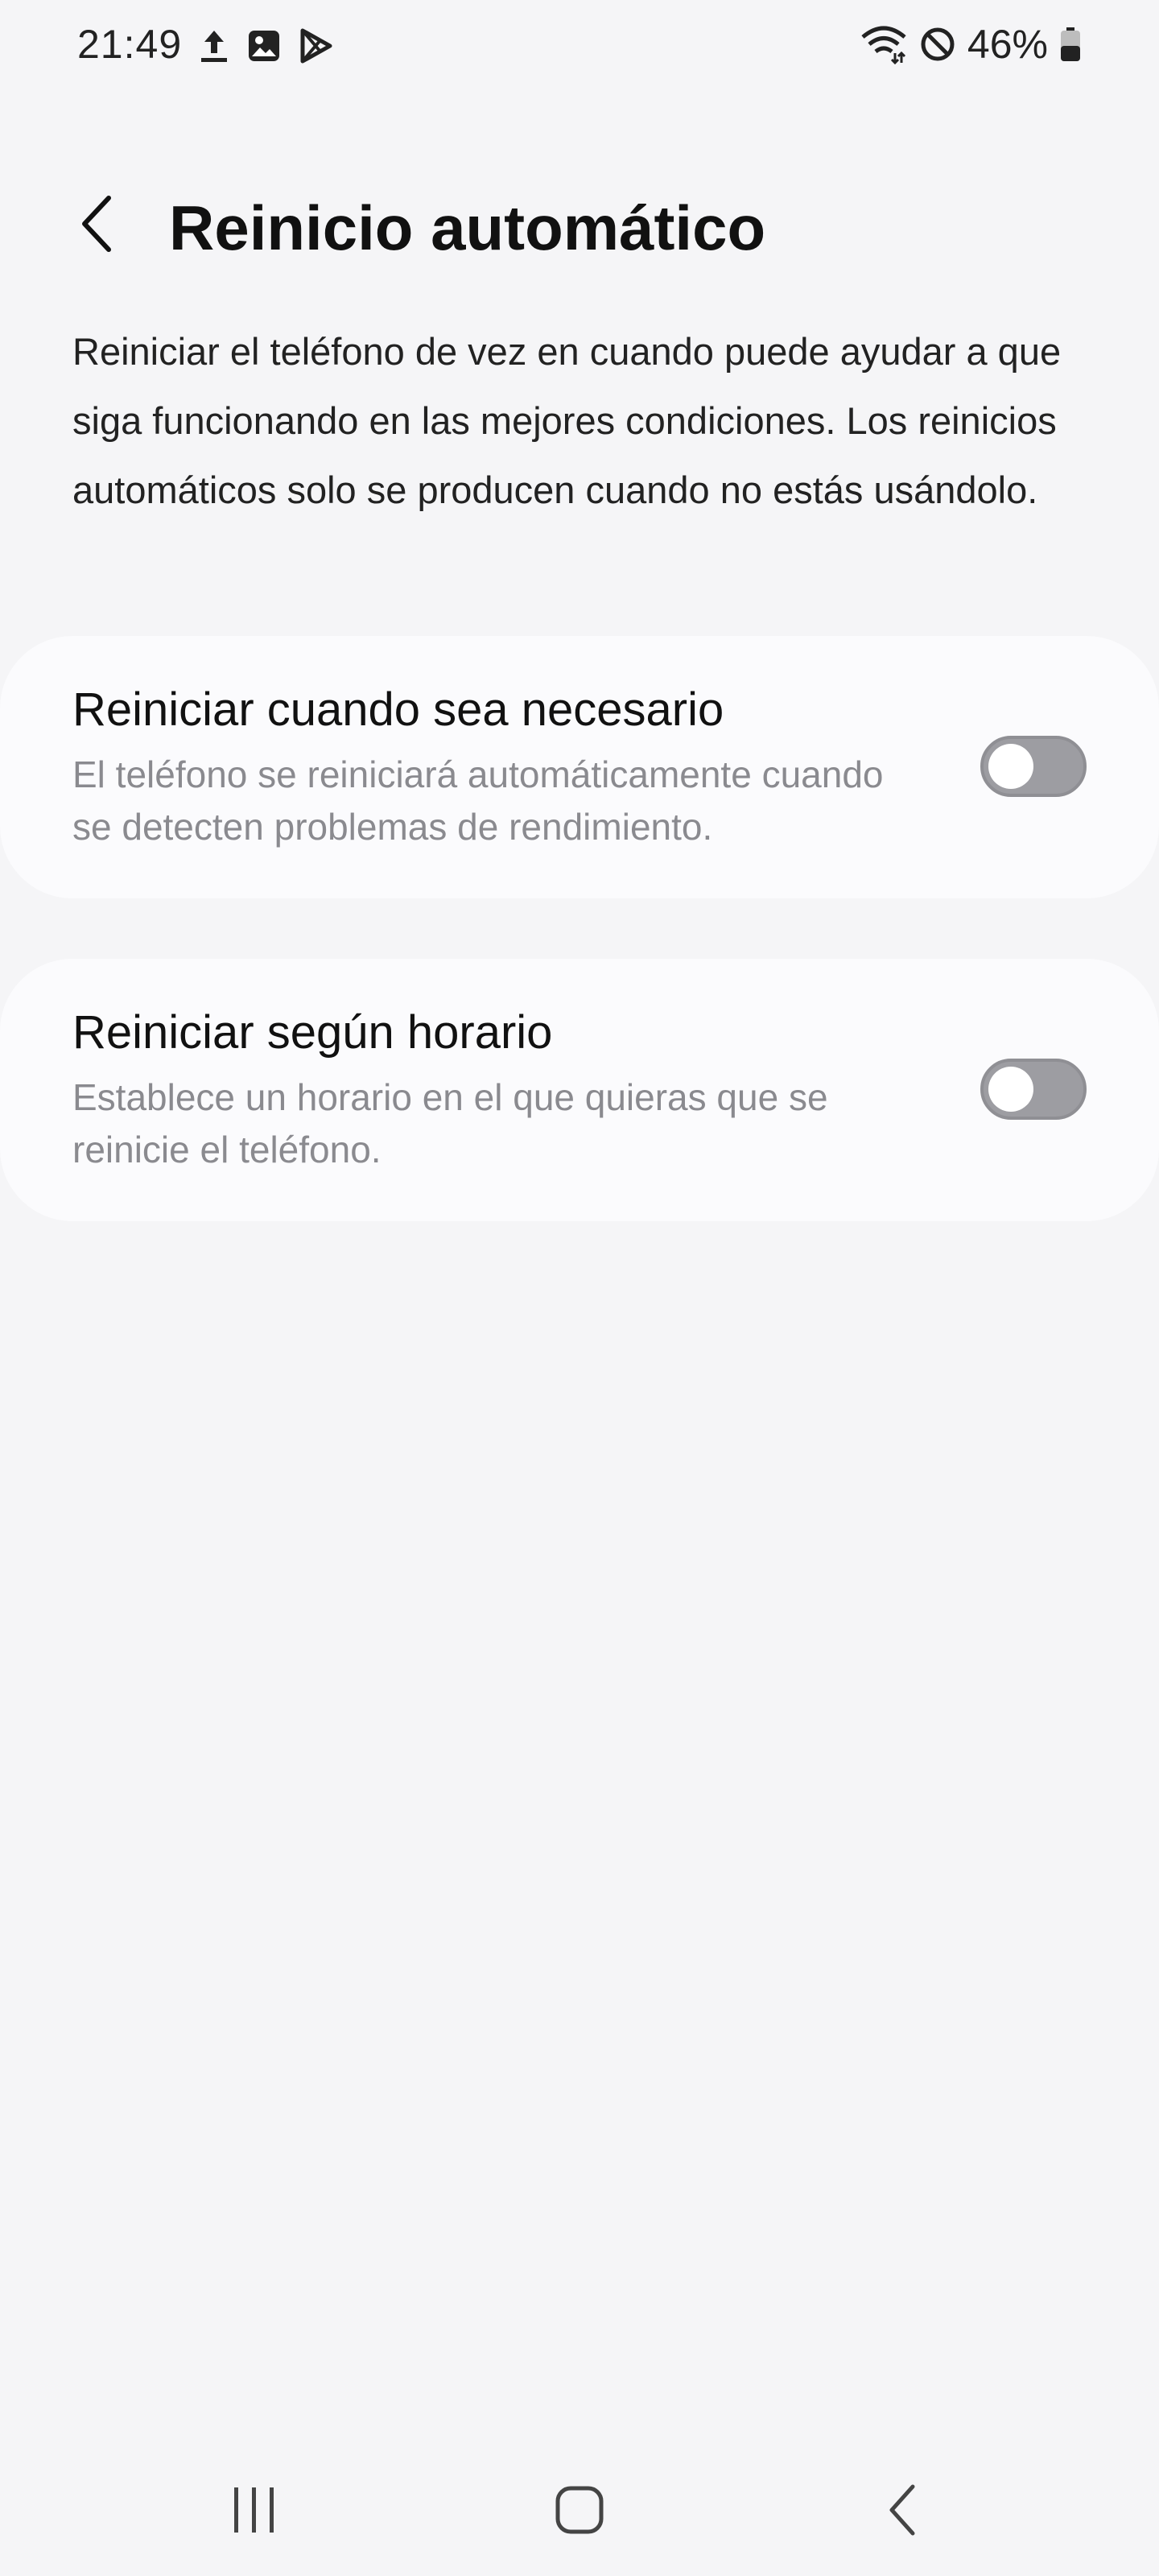  Describe the element at coordinates (1033, 766) in the screenshot. I see `restart-when-needed-toggle` at that location.